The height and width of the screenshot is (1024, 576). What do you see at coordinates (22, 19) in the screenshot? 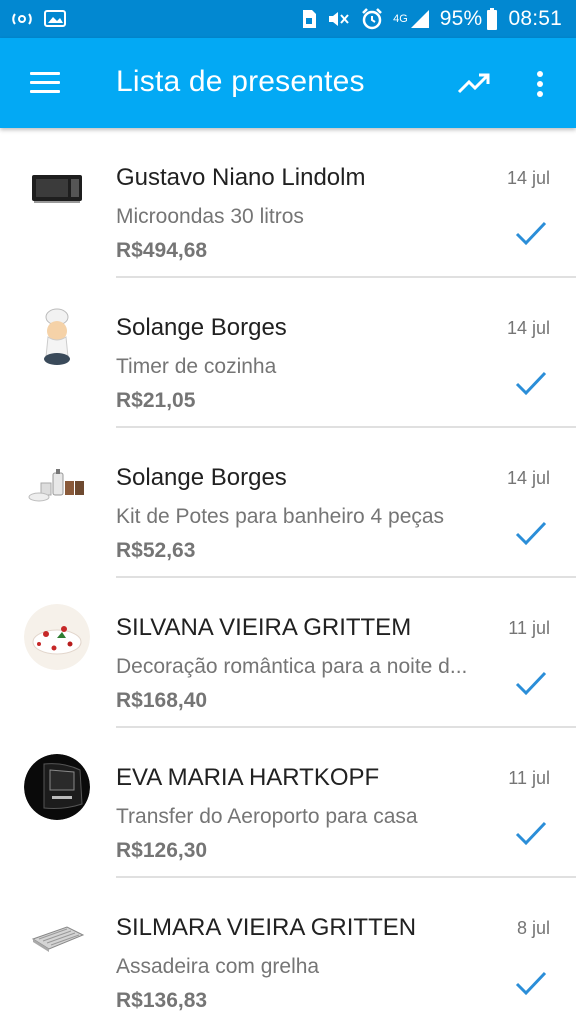
I see `tap-and-pay-icon` at bounding box center [22, 19].